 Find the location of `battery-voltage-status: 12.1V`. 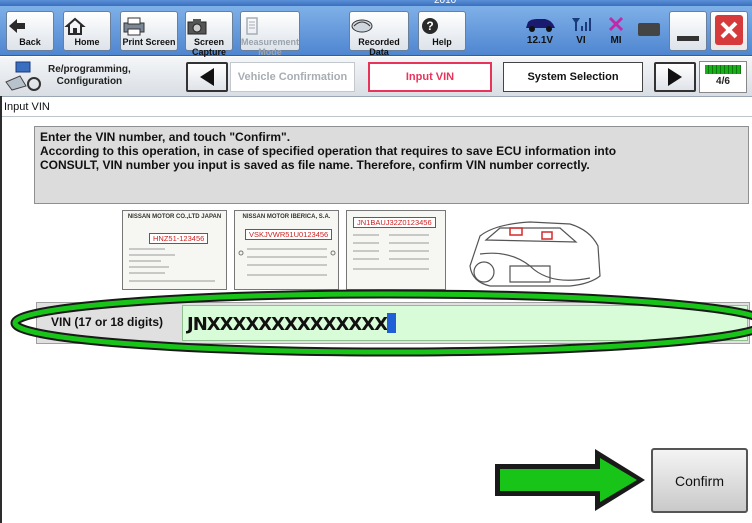

battery-voltage-status: 12.1V is located at coordinates (540, 31).